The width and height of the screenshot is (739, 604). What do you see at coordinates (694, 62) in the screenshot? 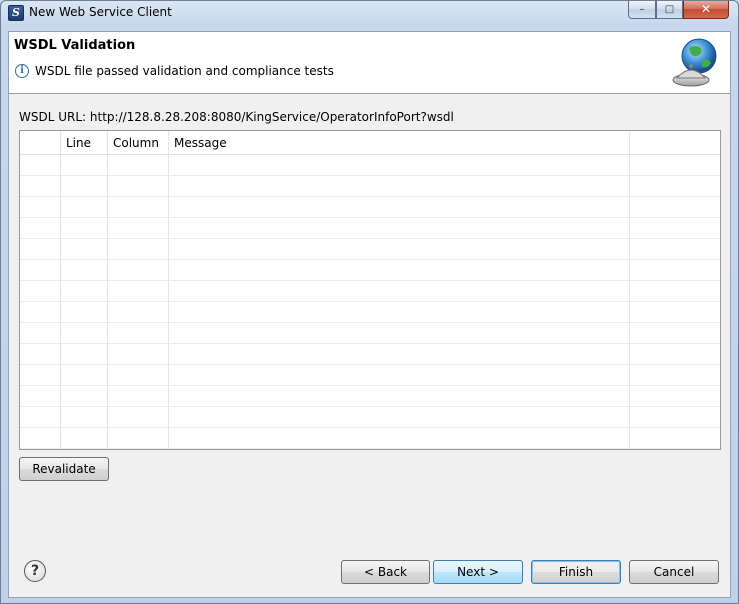
I see `globe-service-icon` at bounding box center [694, 62].